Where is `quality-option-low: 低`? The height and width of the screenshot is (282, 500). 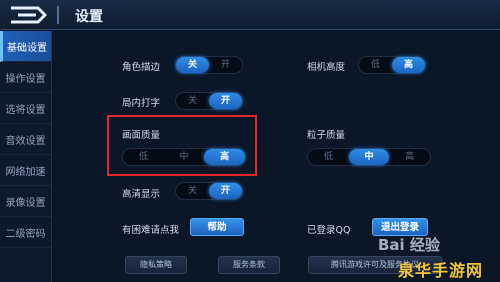
quality-option-low: 低 is located at coordinates (143, 157).